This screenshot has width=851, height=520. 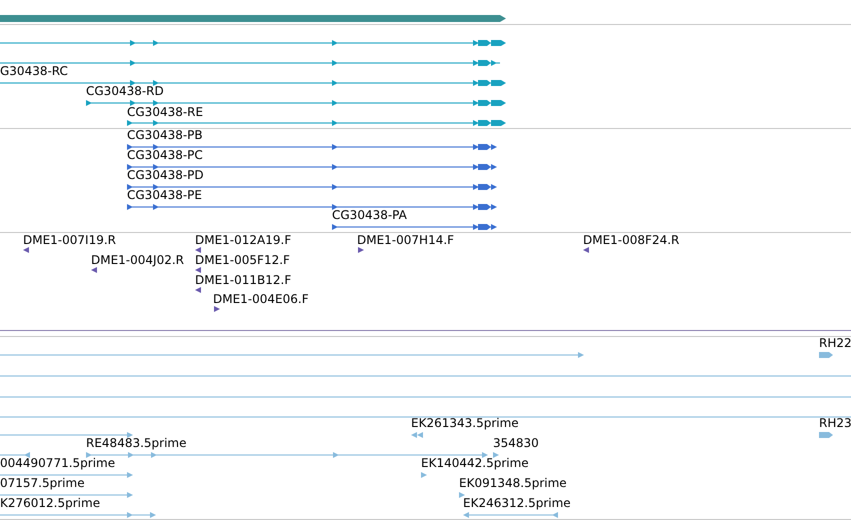 What do you see at coordinates (835, 423) in the screenshot?
I see `feature-label: RH23` at bounding box center [835, 423].